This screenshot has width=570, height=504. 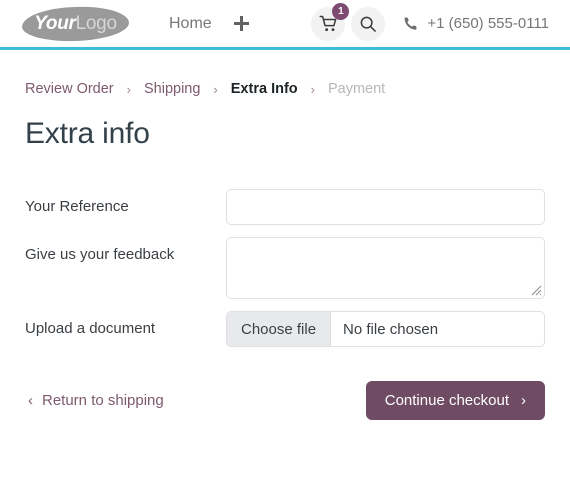 I want to click on feedback-textarea, so click(x=385, y=268).